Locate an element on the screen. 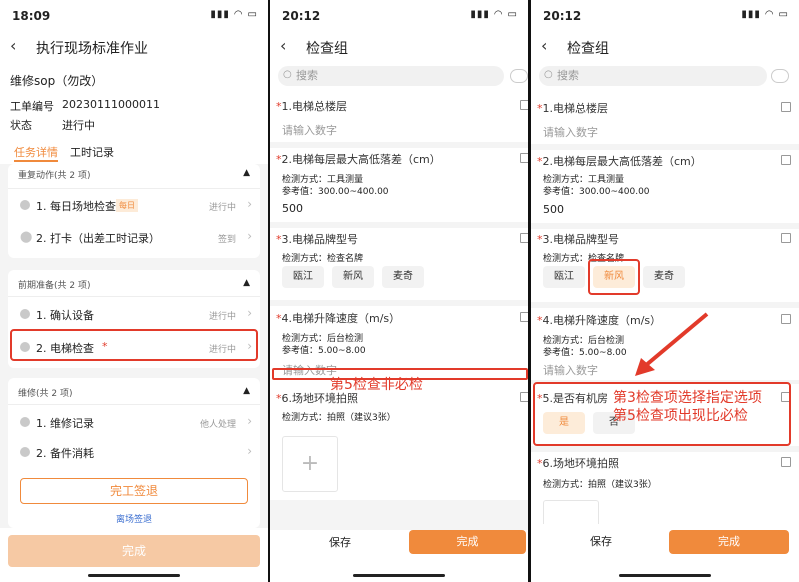 This screenshot has width=799, height=582. tab-task-detail: 任务详情 is located at coordinates (36, 152).